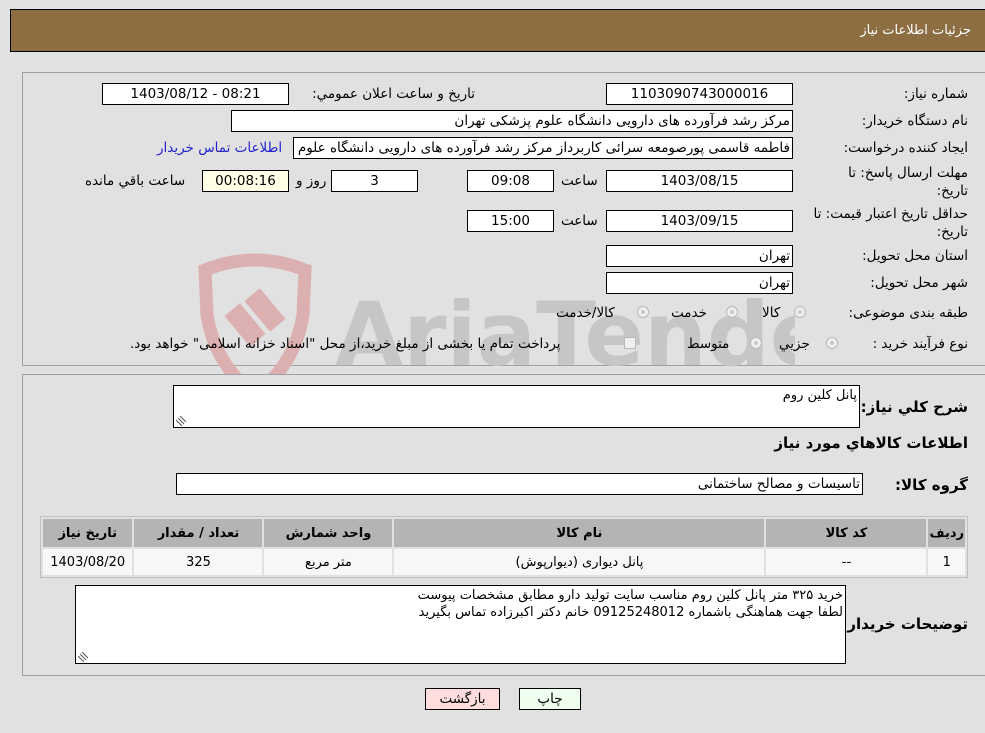  I want to click on buyer-notes-label: توضيحات خريدار:, so click(904, 624).